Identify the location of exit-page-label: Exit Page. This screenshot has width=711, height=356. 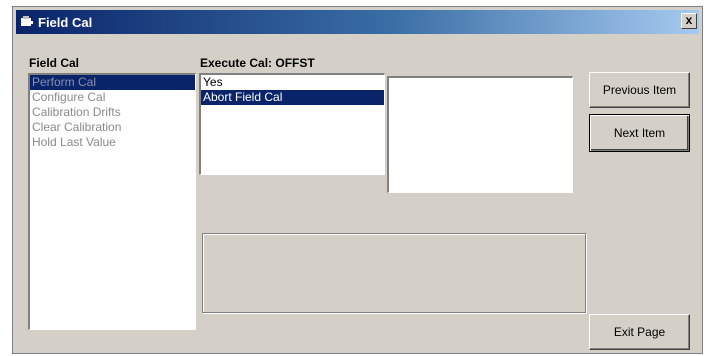
(639, 332).